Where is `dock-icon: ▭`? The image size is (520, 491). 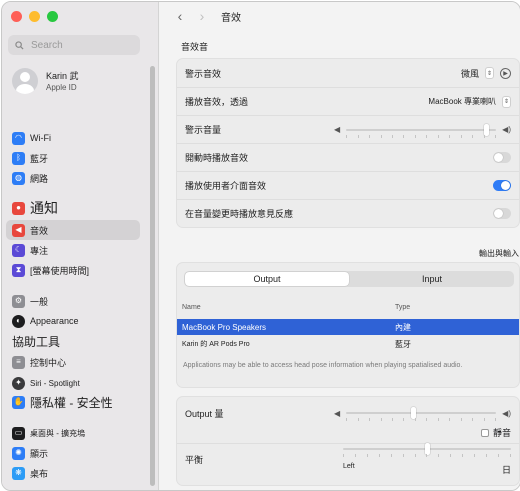 dock-icon: ▭ is located at coordinates (18, 433).